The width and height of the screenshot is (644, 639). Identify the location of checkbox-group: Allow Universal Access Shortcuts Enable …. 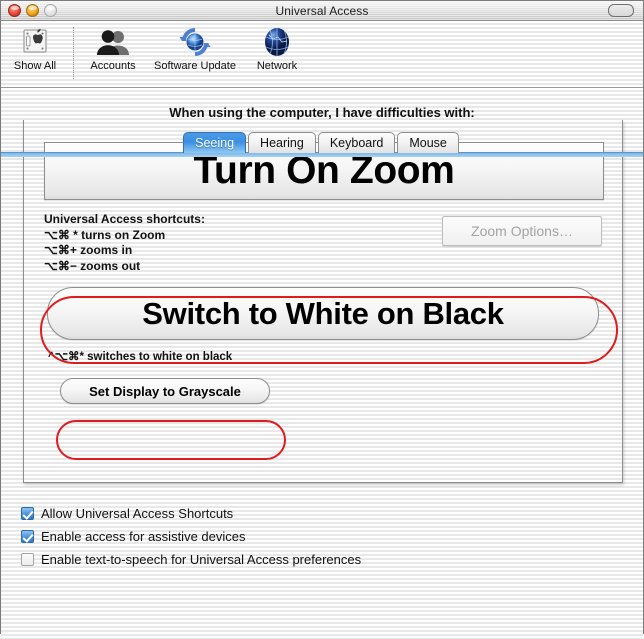
(321, 536).